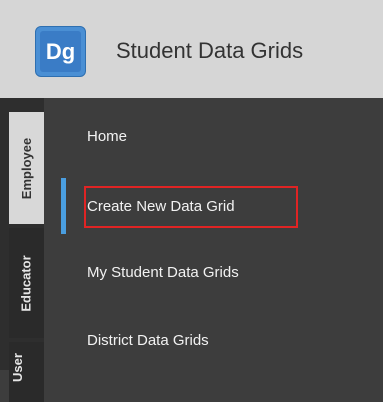  What do you see at coordinates (163, 272) in the screenshot?
I see `nav-item-my-student-data-grids: My Student Data Grids` at bounding box center [163, 272].